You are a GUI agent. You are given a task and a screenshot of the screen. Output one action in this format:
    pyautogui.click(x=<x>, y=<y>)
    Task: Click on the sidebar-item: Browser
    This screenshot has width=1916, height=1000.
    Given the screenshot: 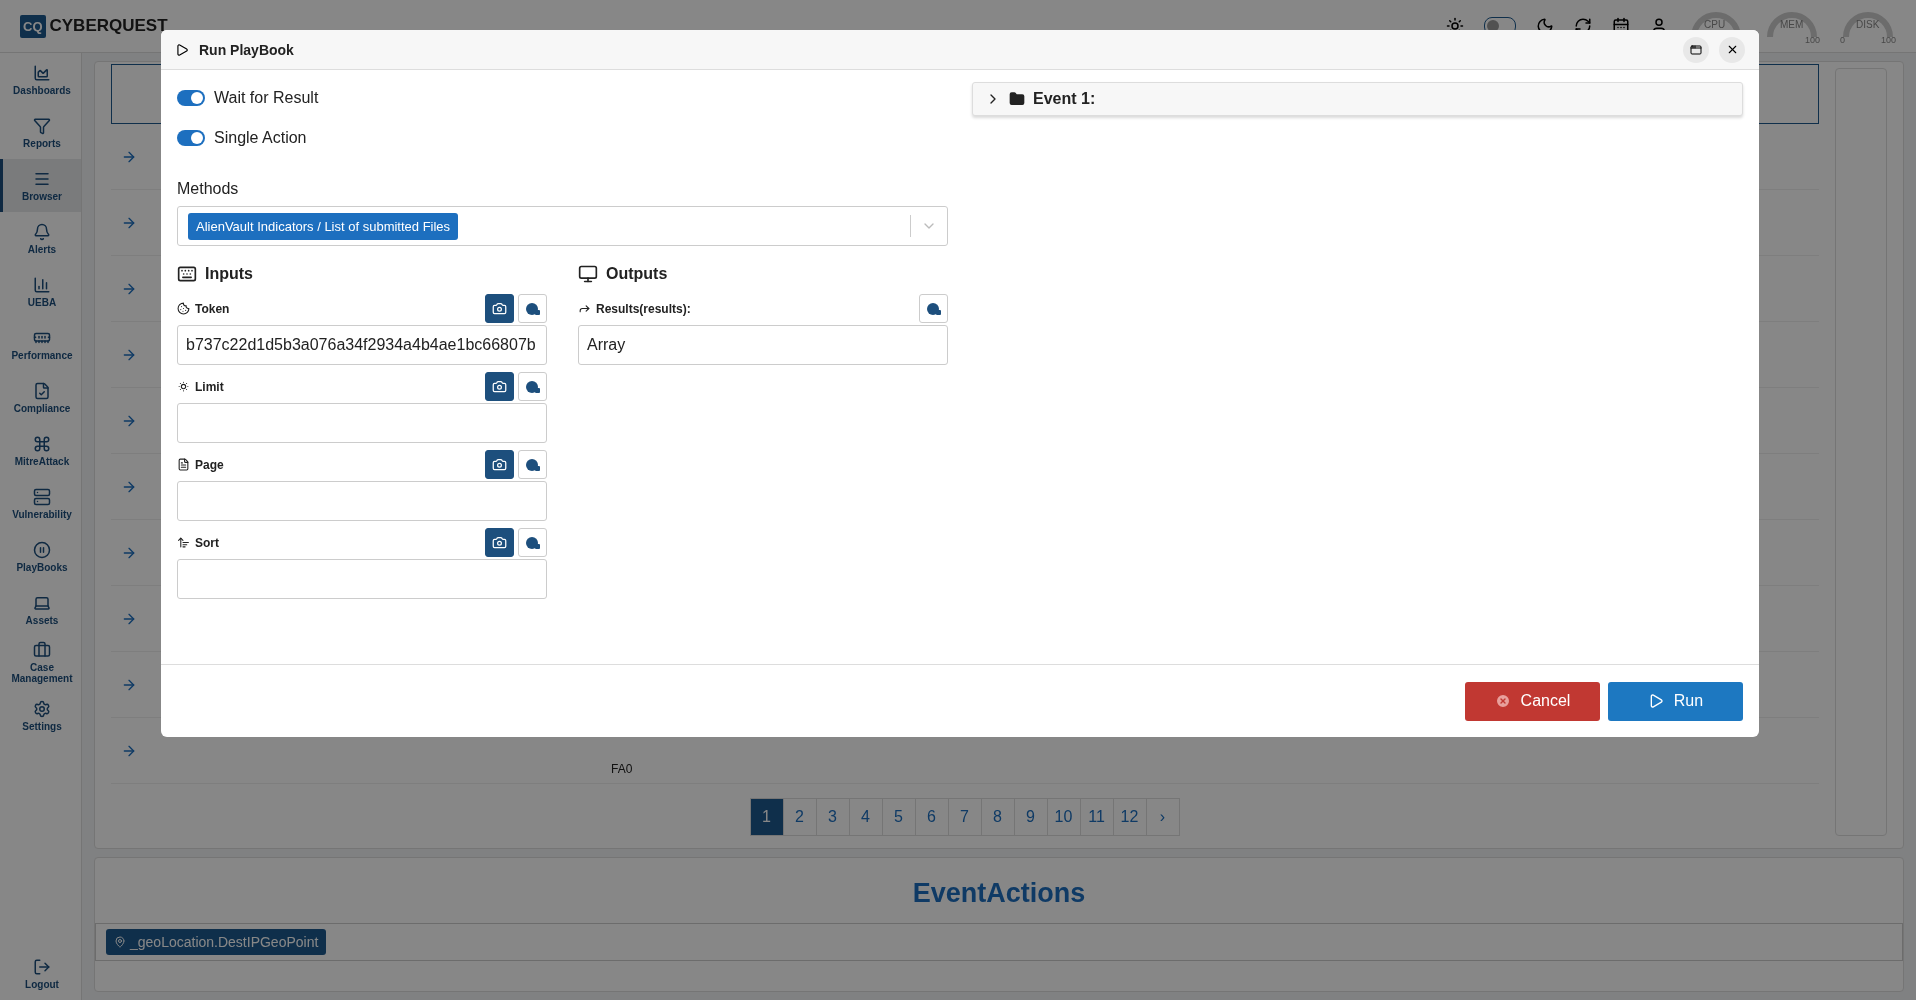 What is the action you would take?
    pyautogui.click(x=40, y=185)
    